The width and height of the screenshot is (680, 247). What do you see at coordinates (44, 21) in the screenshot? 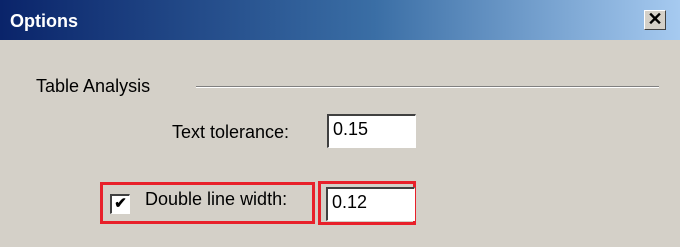
I see `dialog-title: Options` at bounding box center [44, 21].